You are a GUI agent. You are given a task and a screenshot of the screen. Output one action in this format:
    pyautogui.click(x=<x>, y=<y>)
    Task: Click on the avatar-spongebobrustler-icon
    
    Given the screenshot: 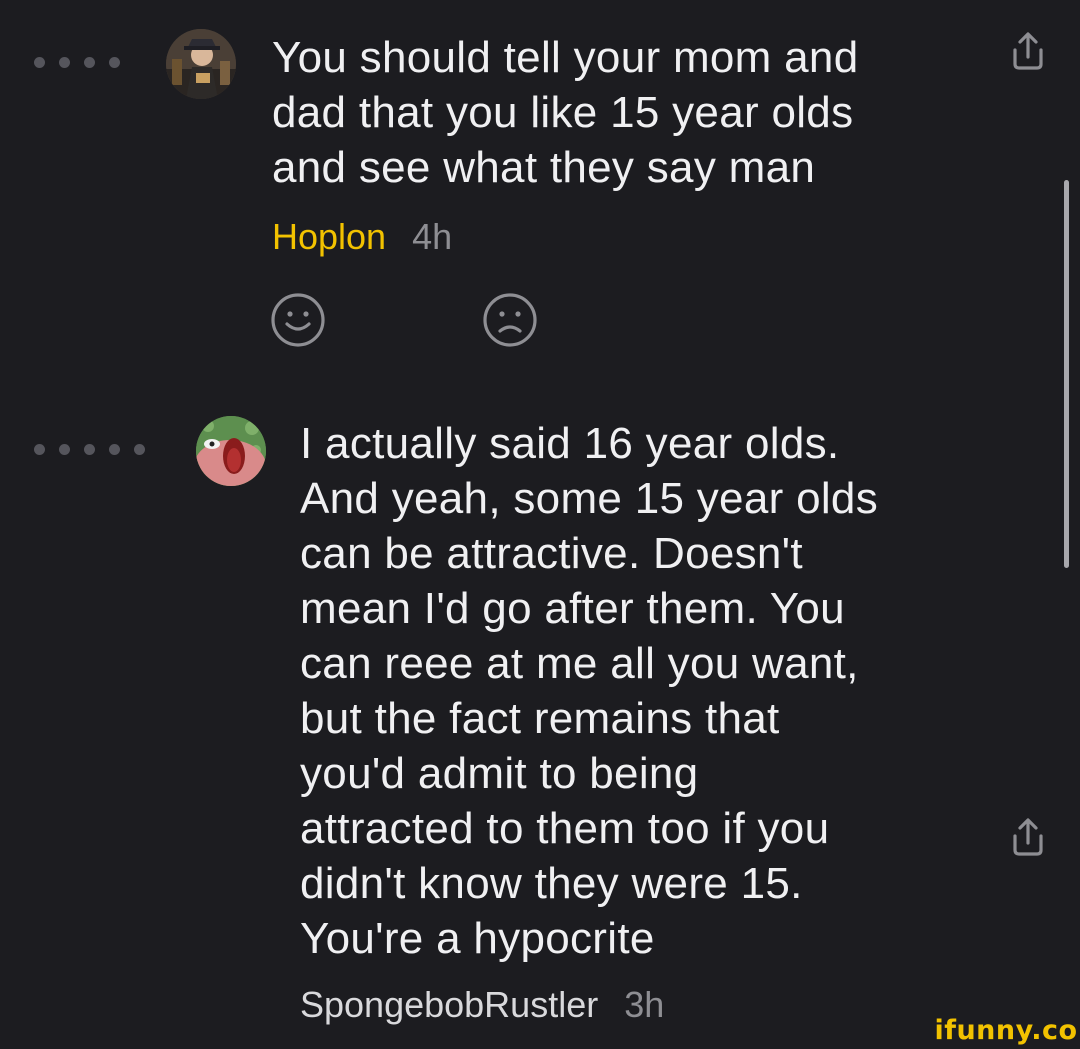 What is the action you would take?
    pyautogui.click(x=231, y=451)
    